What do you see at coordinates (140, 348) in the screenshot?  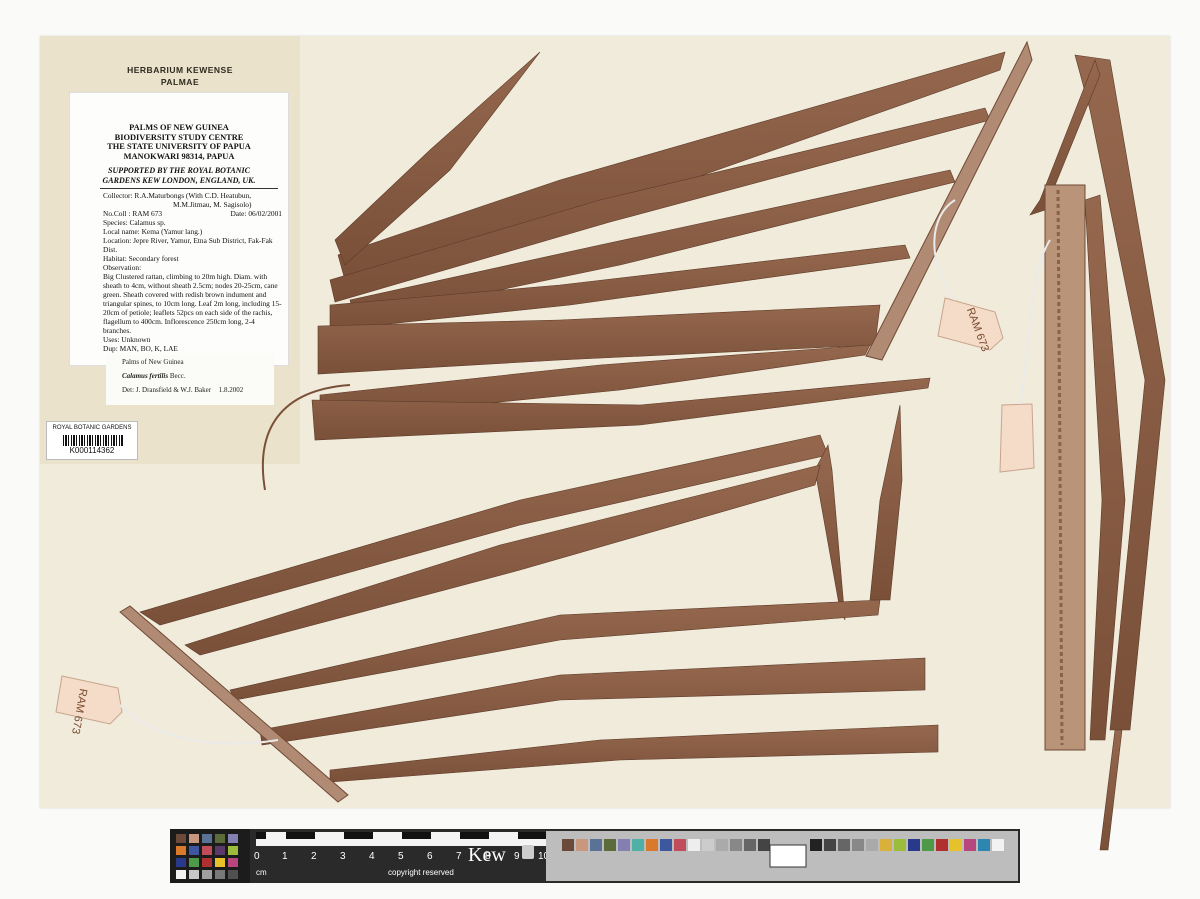 I see `duplicates: Dup: MAN, BO, K, LAE` at bounding box center [140, 348].